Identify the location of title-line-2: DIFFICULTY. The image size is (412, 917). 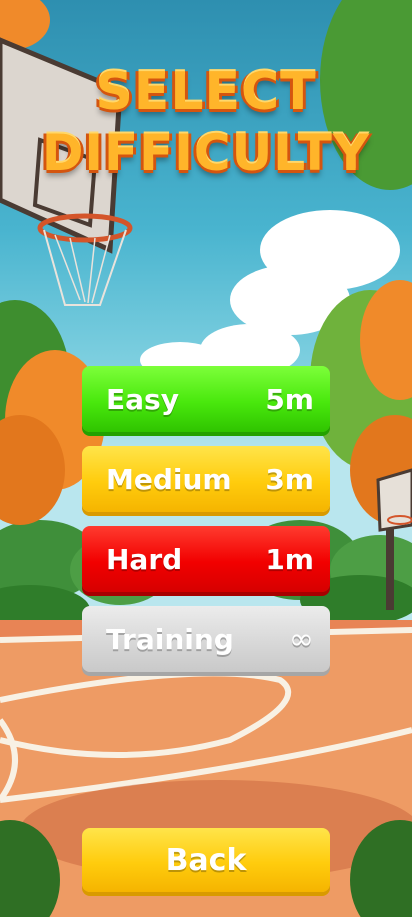
(206, 153).